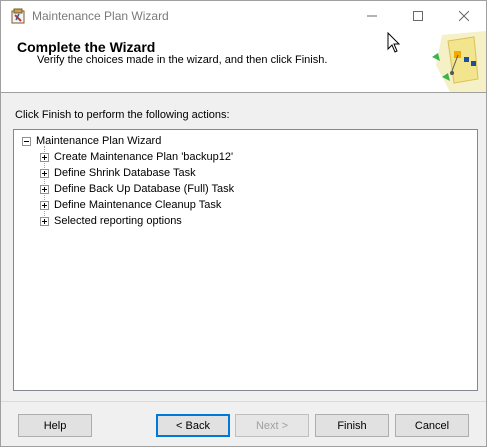 The width and height of the screenshot is (487, 447). What do you see at coordinates (125, 173) in the screenshot?
I see `tree-item-label: Define Shrink Database Task` at bounding box center [125, 173].